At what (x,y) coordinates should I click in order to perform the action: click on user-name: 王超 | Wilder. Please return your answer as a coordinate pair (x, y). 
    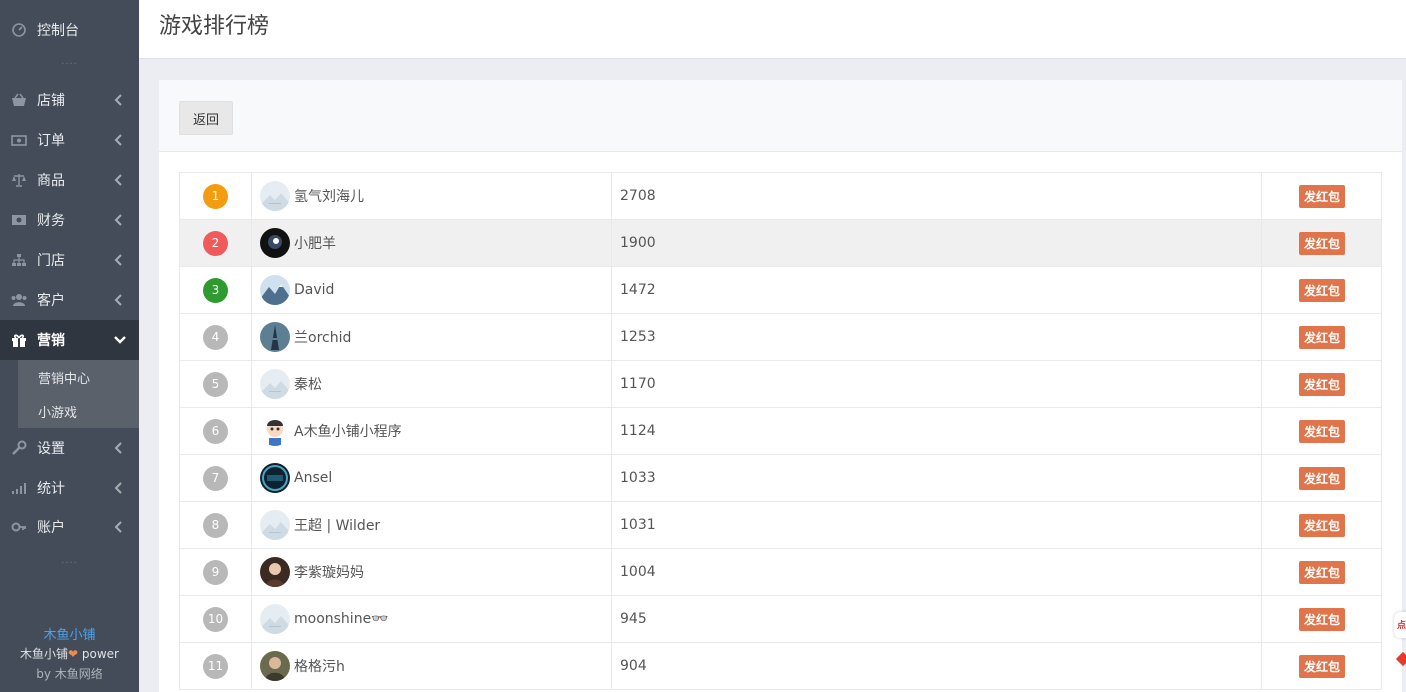
    Looking at the image, I should click on (337, 526).